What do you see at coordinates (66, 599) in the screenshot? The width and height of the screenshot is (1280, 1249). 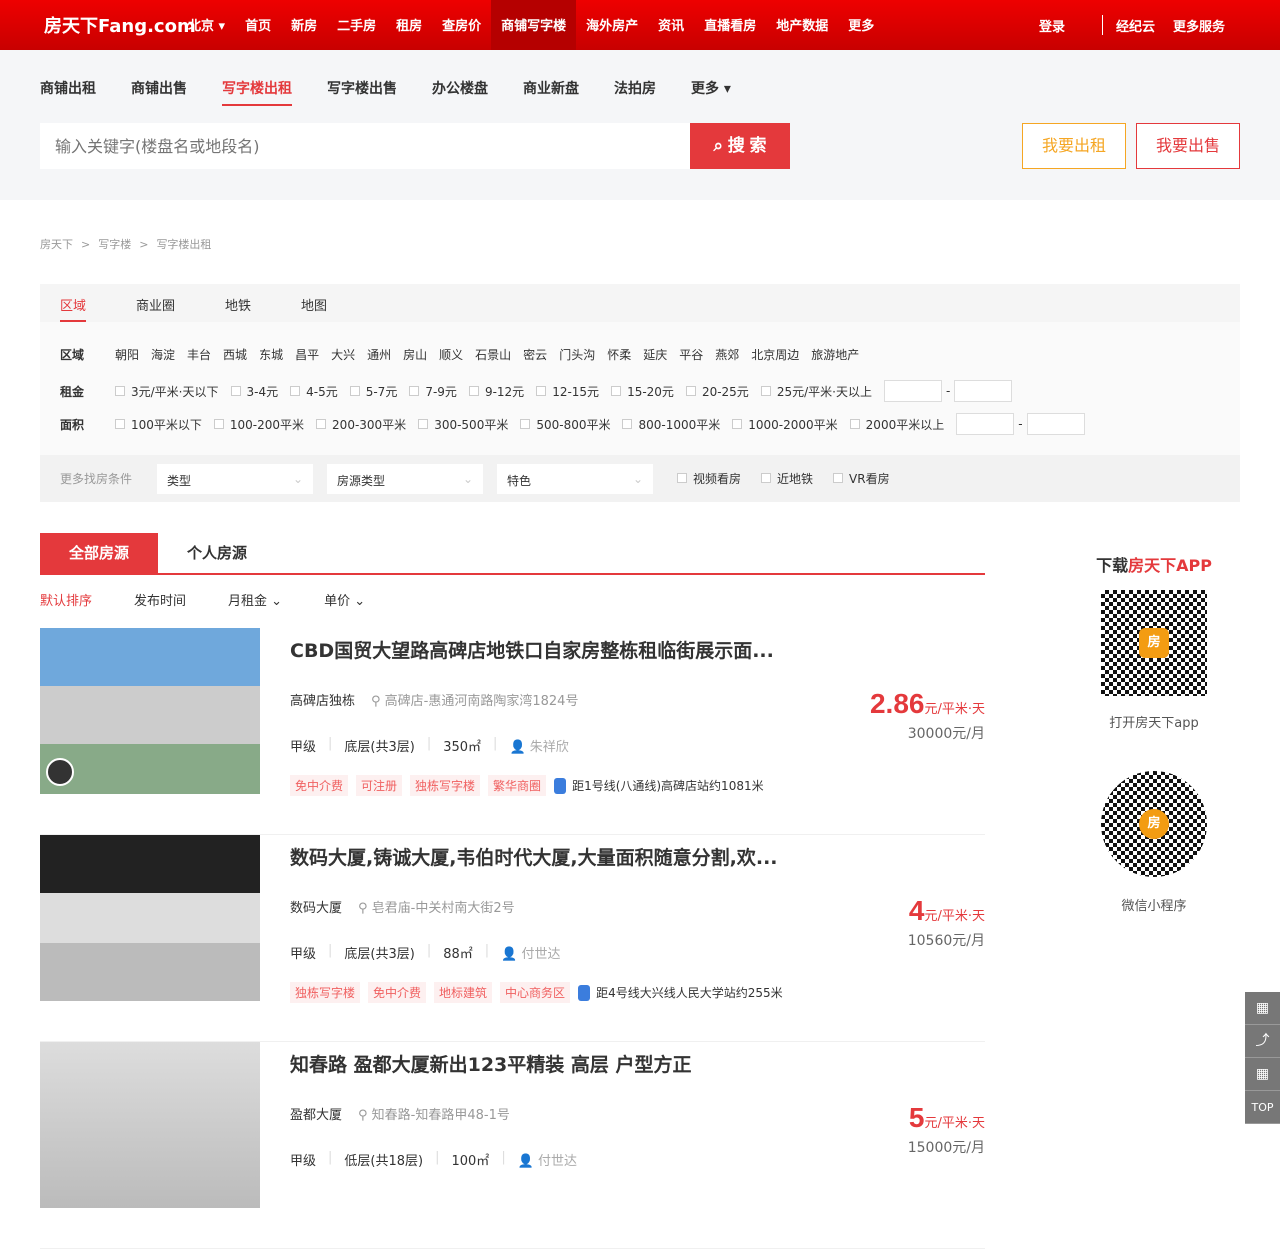 I see `sort-default: 默认排序` at bounding box center [66, 599].